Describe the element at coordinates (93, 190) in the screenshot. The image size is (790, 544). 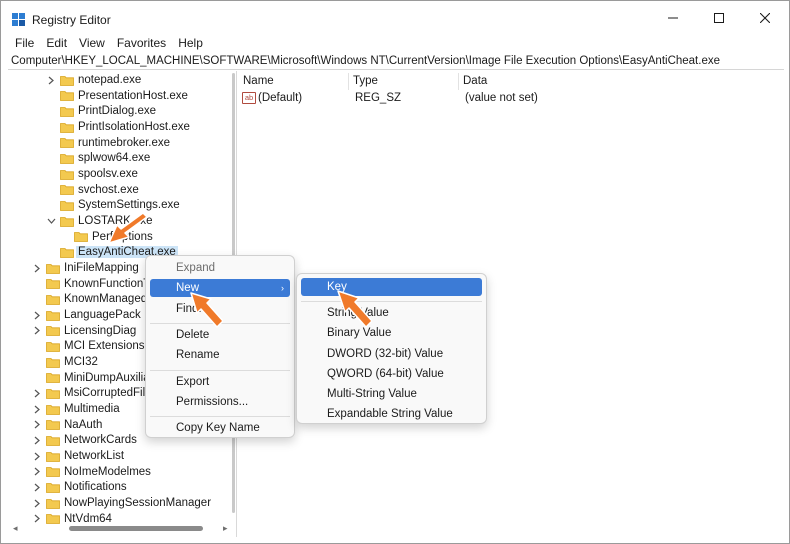
I see `tree-item: svchost.exe` at that location.